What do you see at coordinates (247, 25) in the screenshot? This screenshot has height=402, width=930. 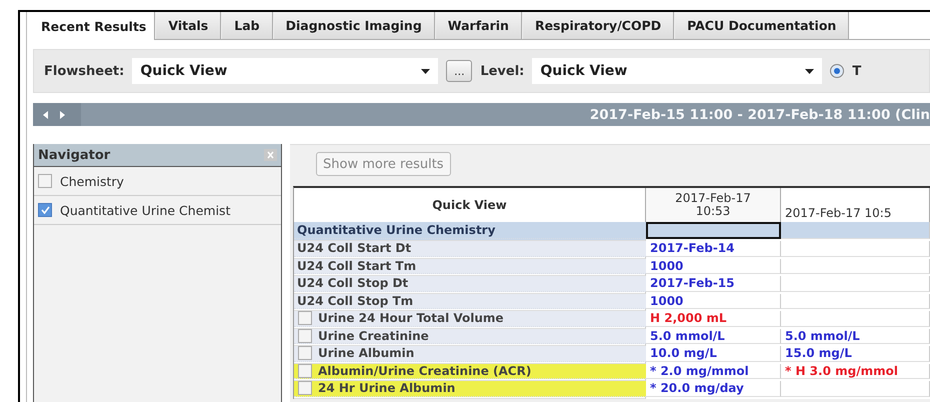 I see `tab: Lab` at bounding box center [247, 25].